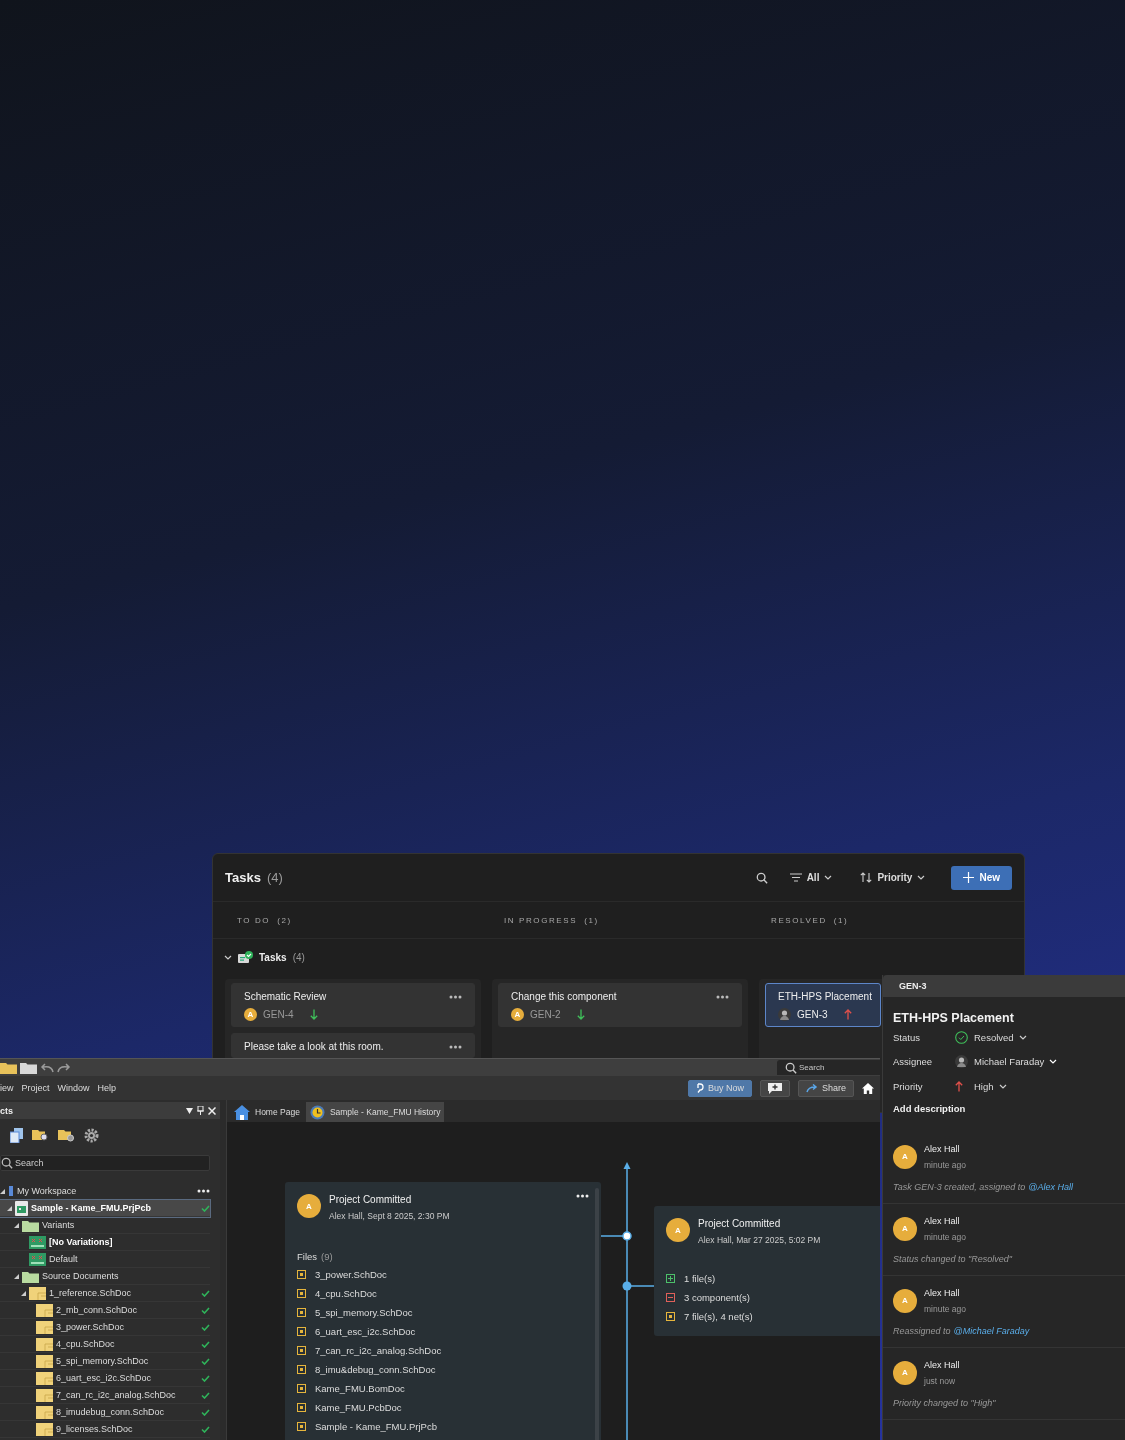 The width and height of the screenshot is (1125, 1440). What do you see at coordinates (64, 1067) in the screenshot?
I see `redo-icon` at bounding box center [64, 1067].